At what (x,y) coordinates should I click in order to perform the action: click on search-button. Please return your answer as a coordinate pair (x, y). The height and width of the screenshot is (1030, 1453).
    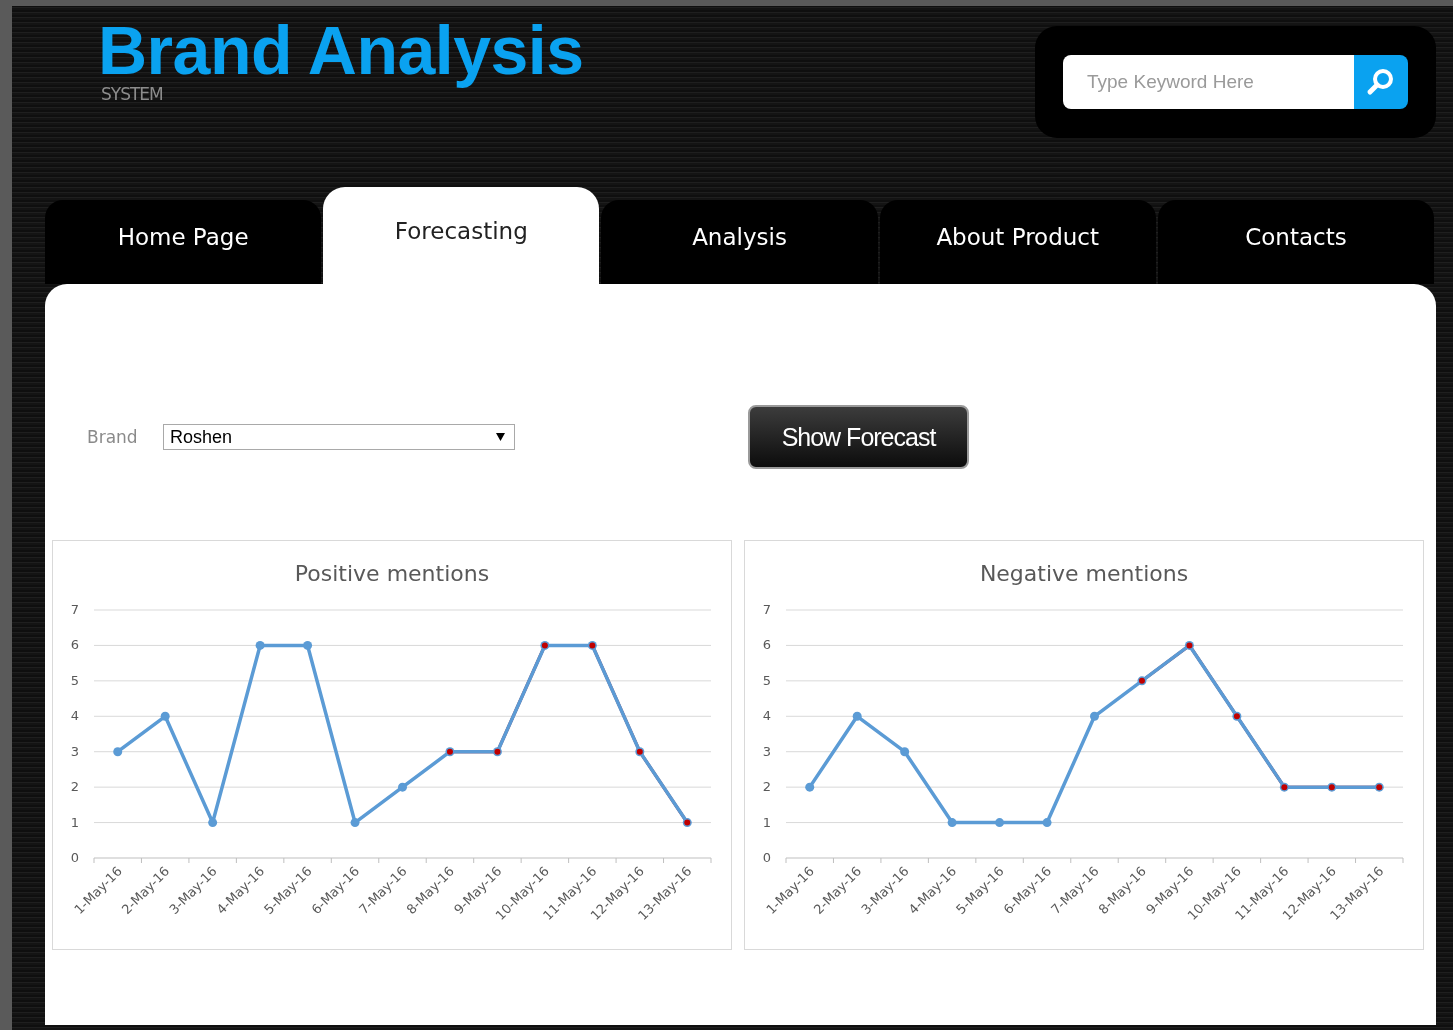
    Looking at the image, I should click on (1381, 82).